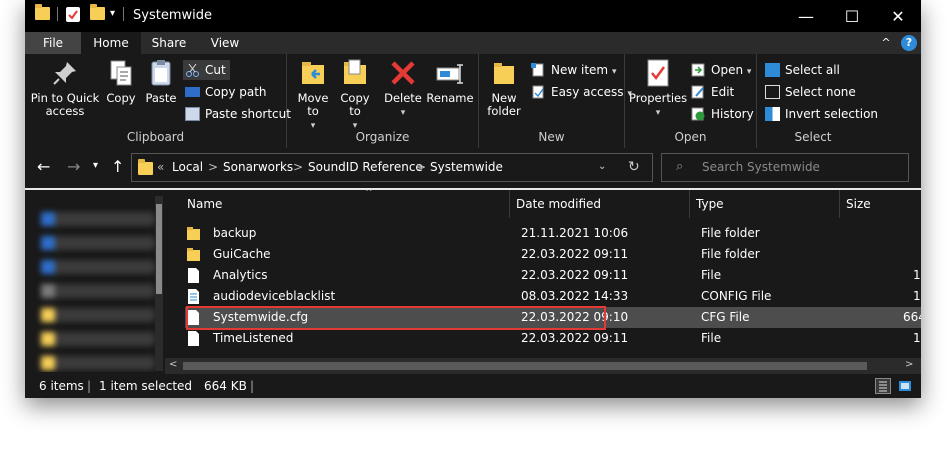 The height and width of the screenshot is (450, 947). I want to click on new-item-button: New item ▾, so click(572, 70).